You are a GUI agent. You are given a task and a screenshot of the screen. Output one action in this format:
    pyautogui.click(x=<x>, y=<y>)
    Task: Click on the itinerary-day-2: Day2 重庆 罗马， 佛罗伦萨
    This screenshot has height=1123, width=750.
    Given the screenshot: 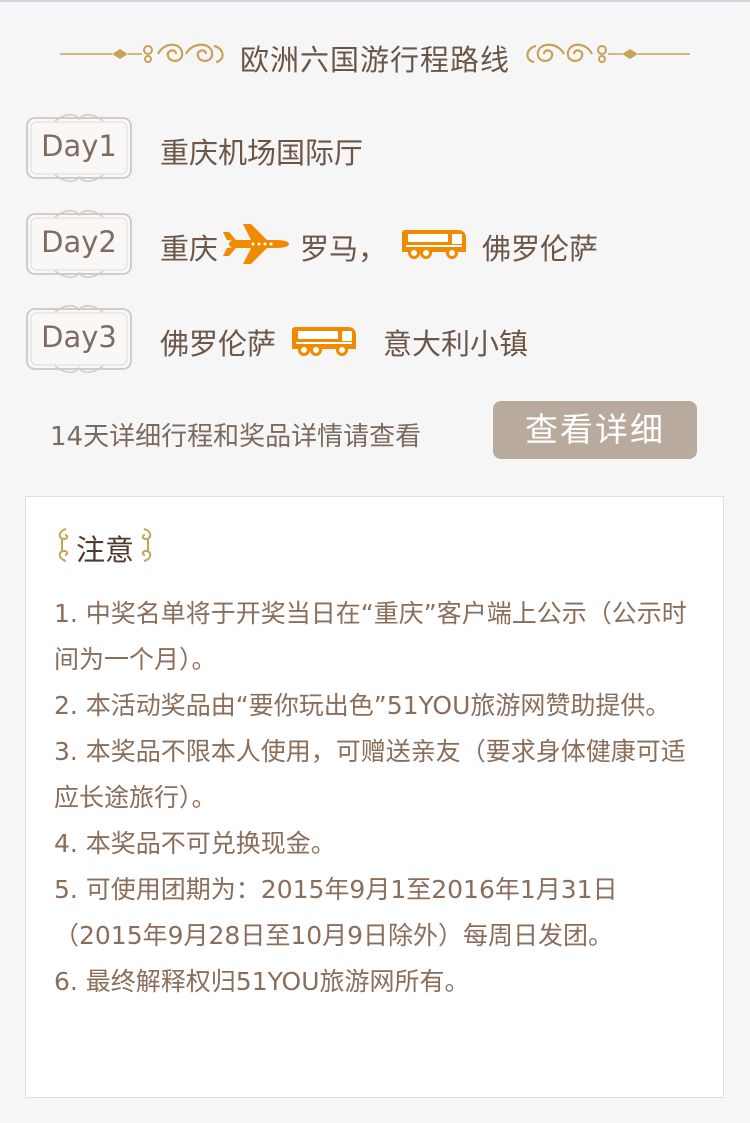 What is the action you would take?
    pyautogui.click(x=370, y=244)
    